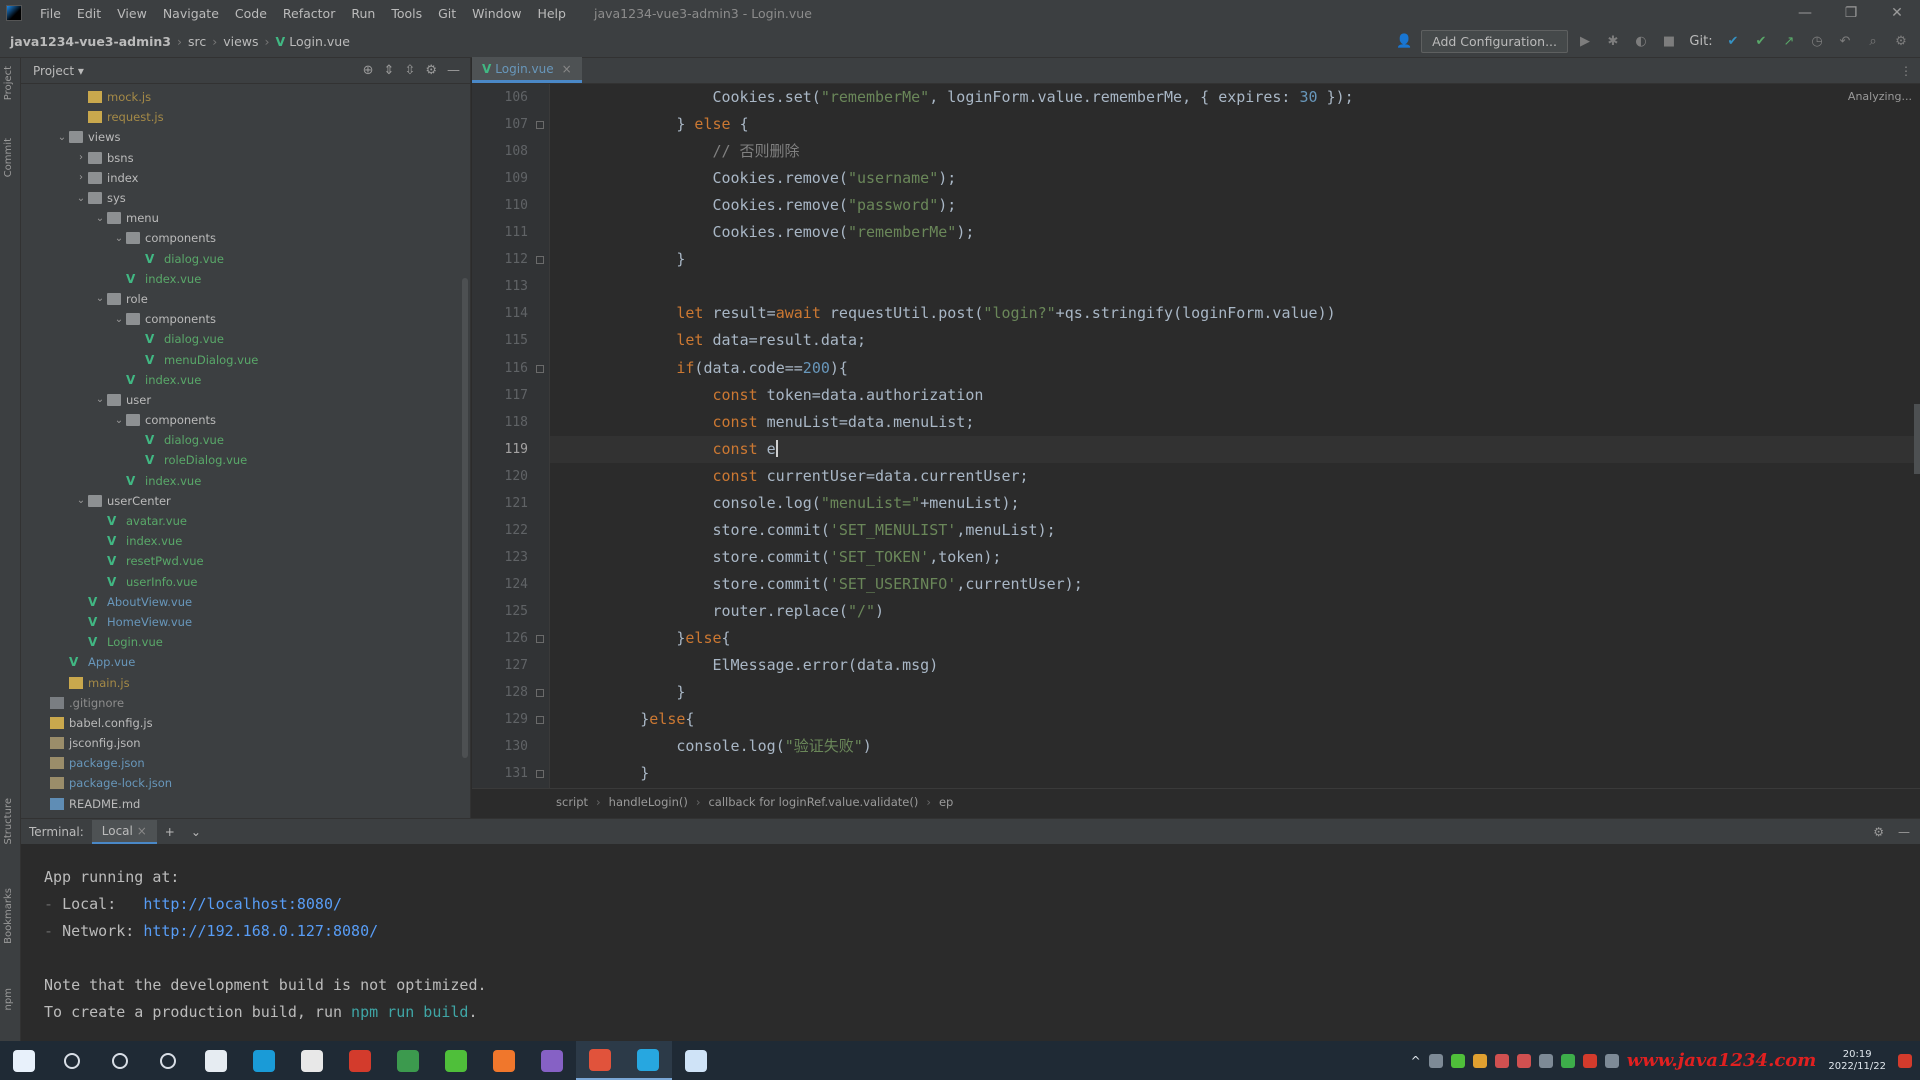 This screenshot has width=1920, height=1080. Describe the element at coordinates (124, 831) in the screenshot. I see `terminal-tab-local: Local ×` at that location.